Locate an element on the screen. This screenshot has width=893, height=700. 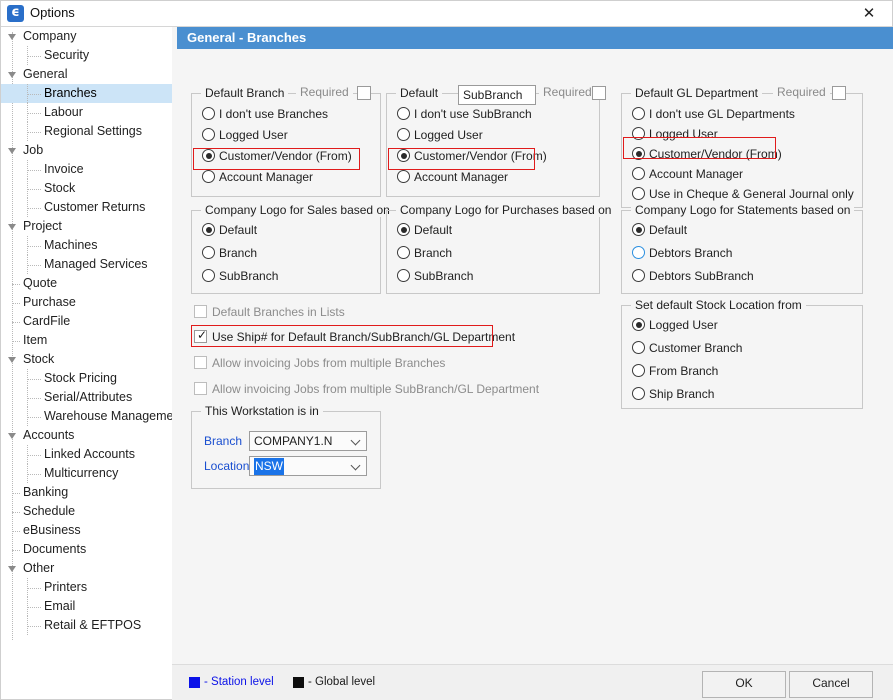
sidebar-item-job: Job is located at coordinates (86, 150).